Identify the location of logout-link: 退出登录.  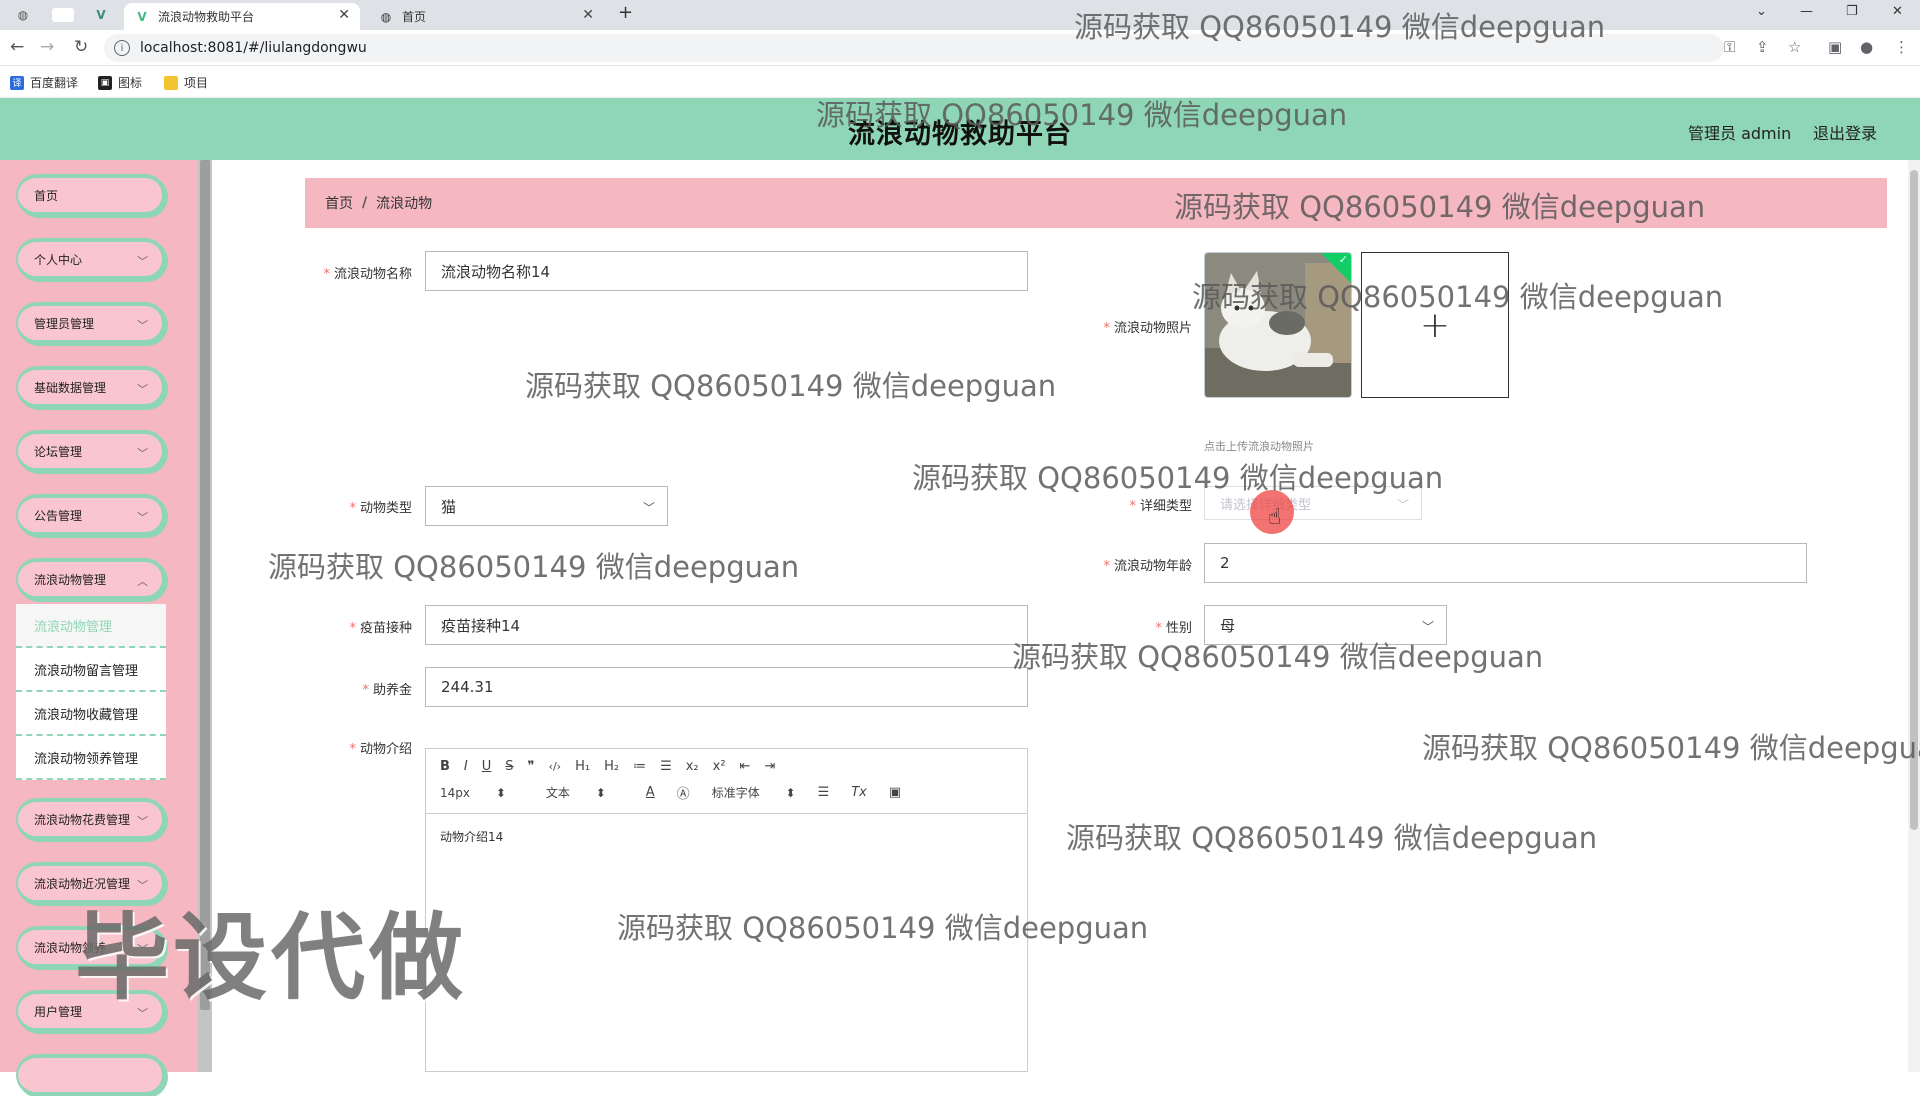
(1845, 132).